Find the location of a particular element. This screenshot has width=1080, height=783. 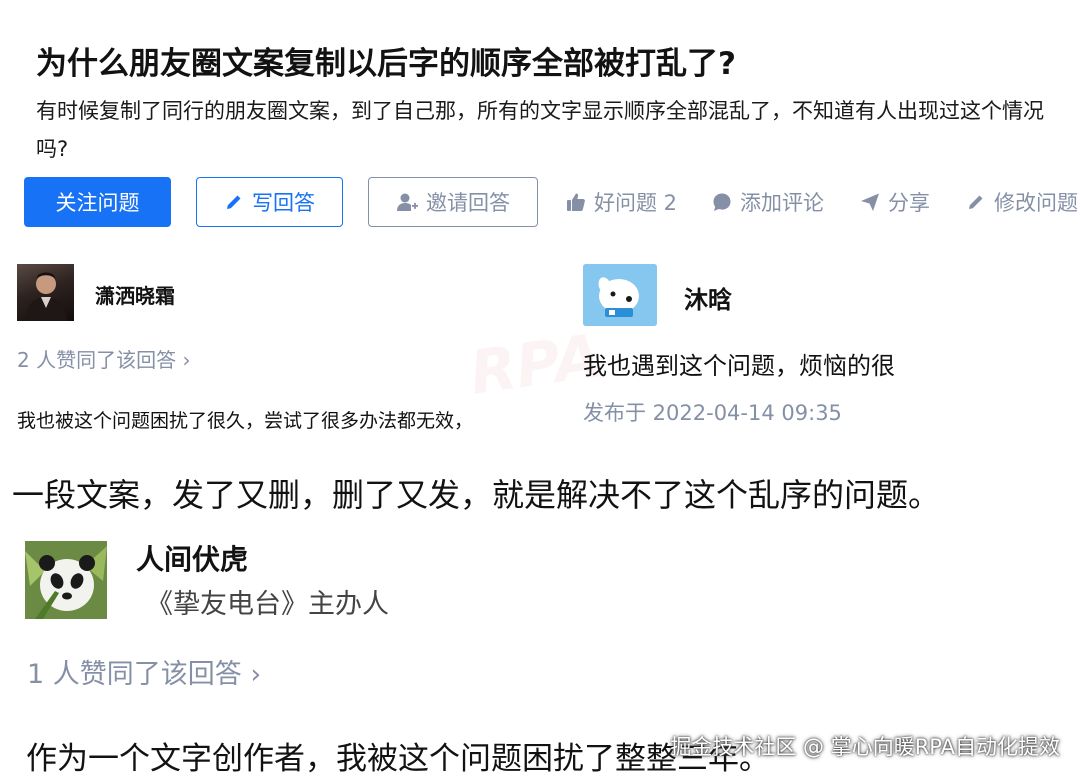

comment-icon is located at coordinates (722, 202).